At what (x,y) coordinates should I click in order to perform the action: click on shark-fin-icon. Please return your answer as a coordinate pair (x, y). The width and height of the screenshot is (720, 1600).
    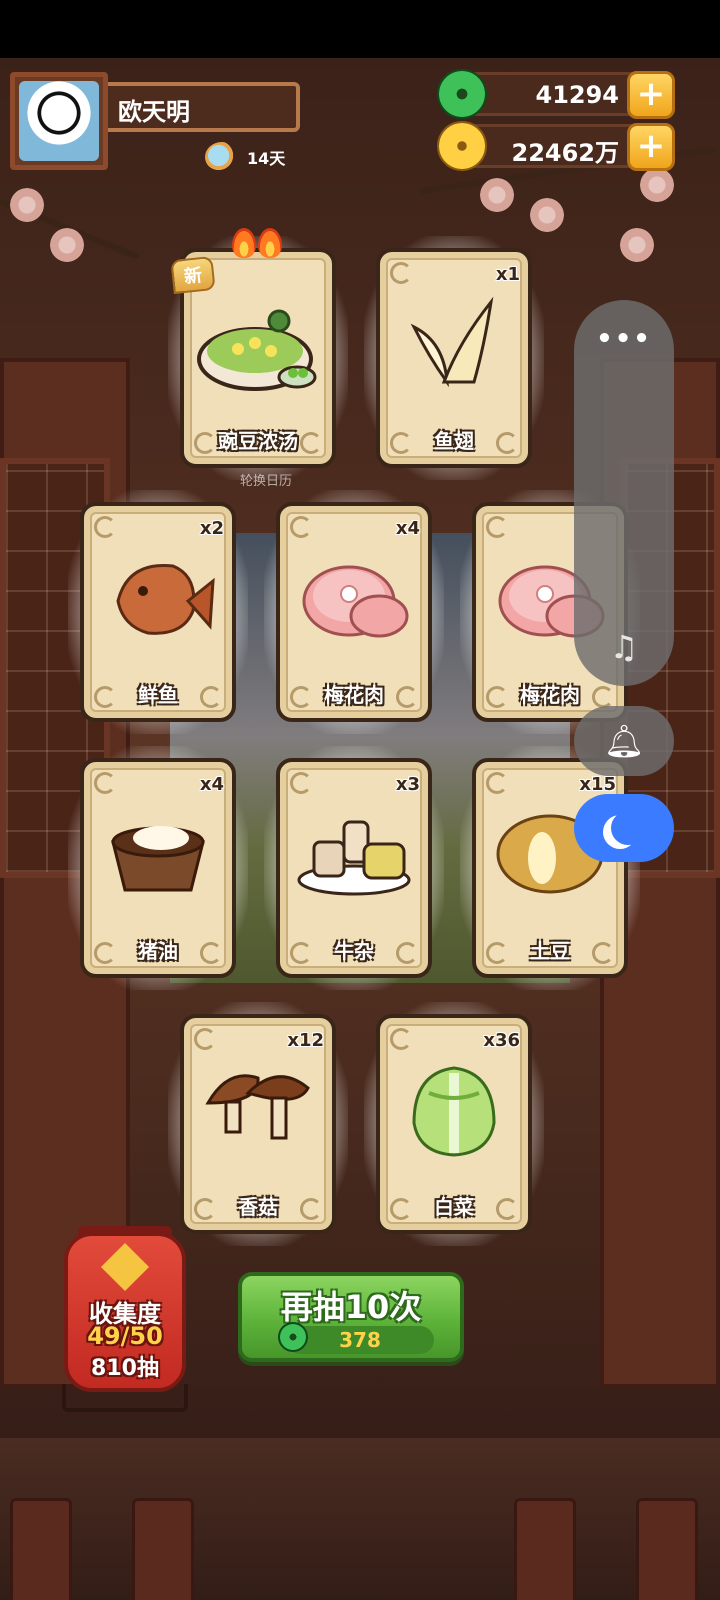
    Looking at the image, I should click on (454, 344).